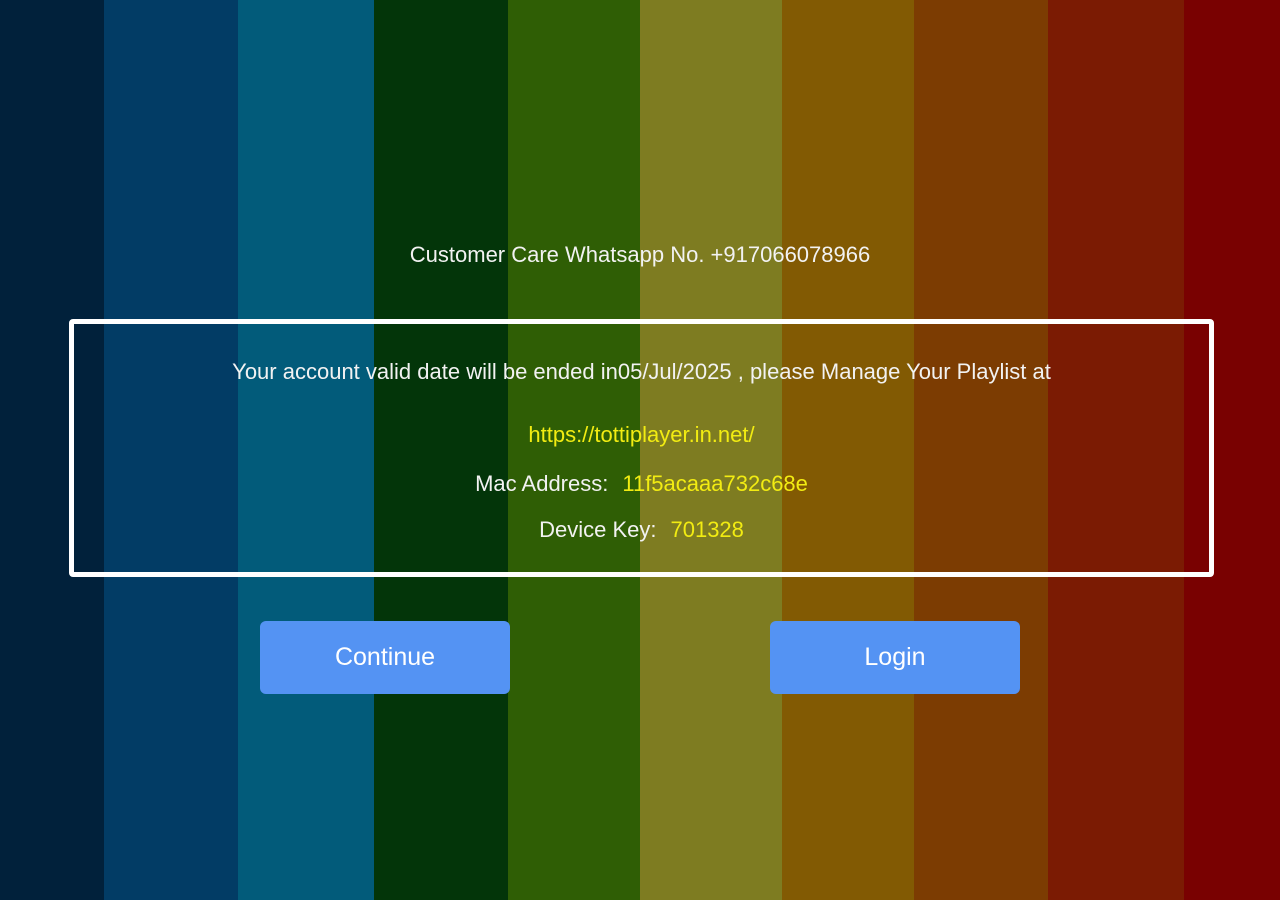 The width and height of the screenshot is (1280, 900). I want to click on customer-care-text: Customer Care Whatsapp No. +917066078966, so click(640, 254).